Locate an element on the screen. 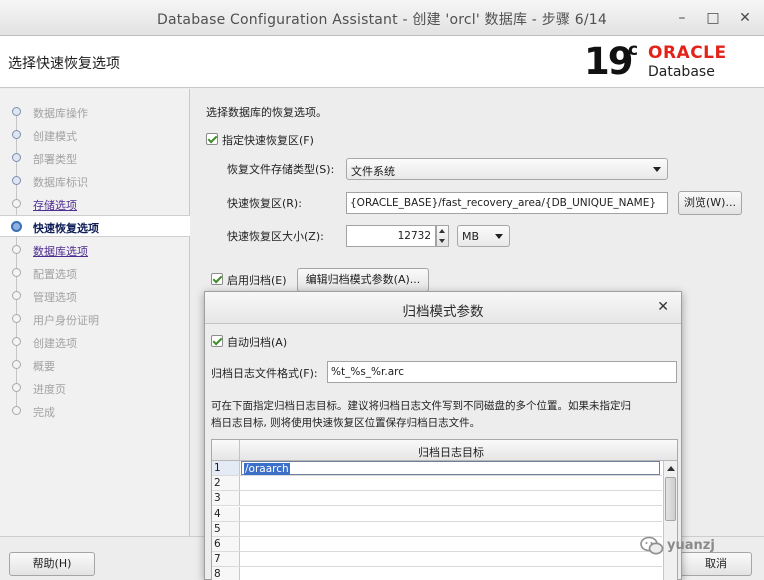  scrollbar-thumb is located at coordinates (670, 499).